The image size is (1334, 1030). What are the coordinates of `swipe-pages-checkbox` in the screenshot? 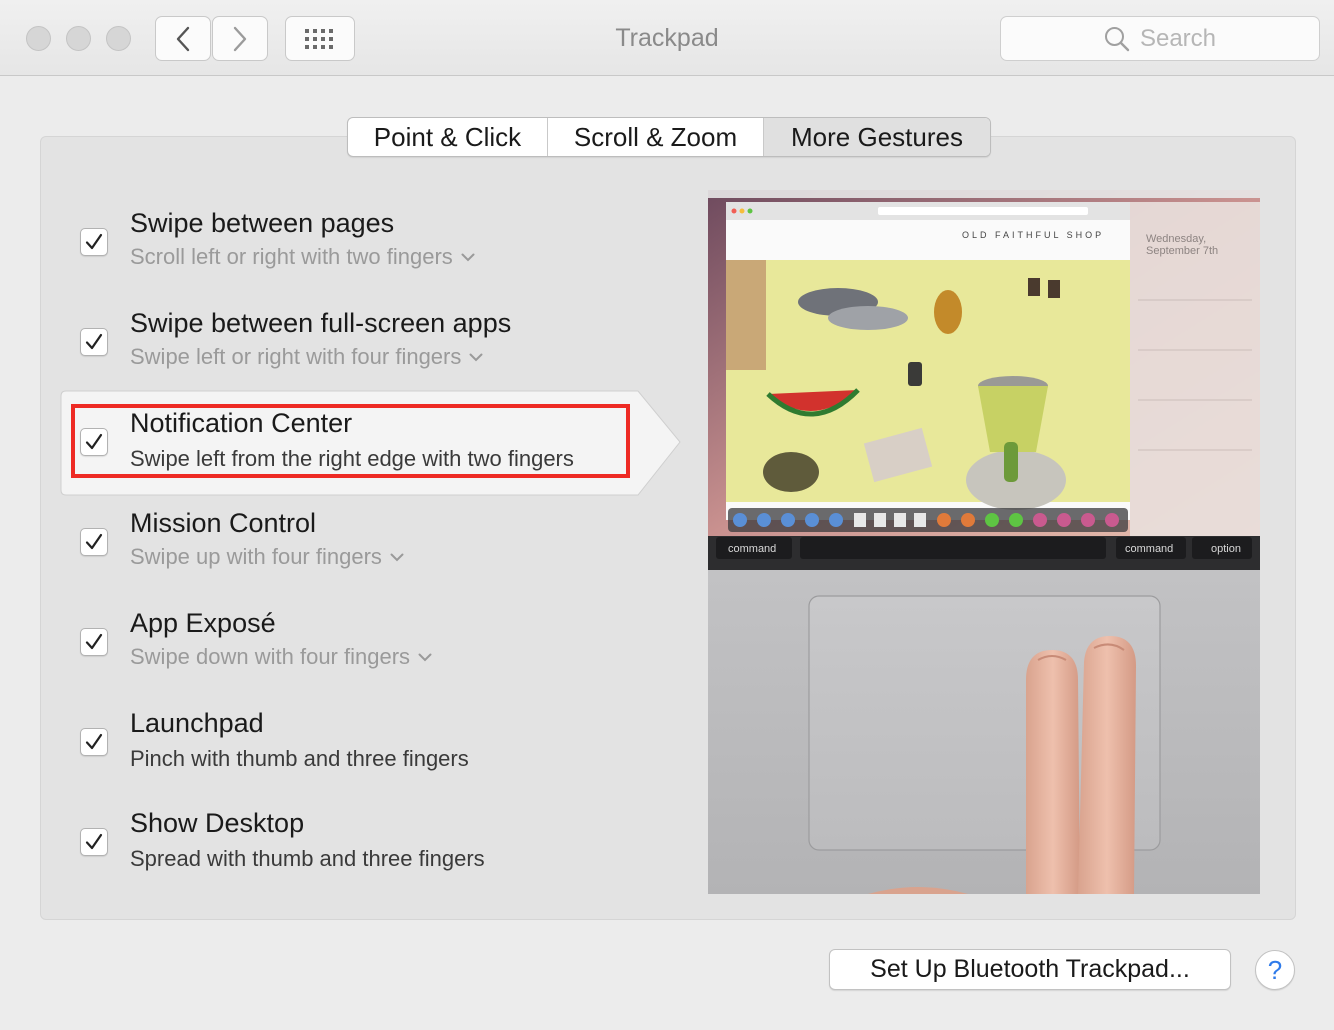 It's located at (94, 242).